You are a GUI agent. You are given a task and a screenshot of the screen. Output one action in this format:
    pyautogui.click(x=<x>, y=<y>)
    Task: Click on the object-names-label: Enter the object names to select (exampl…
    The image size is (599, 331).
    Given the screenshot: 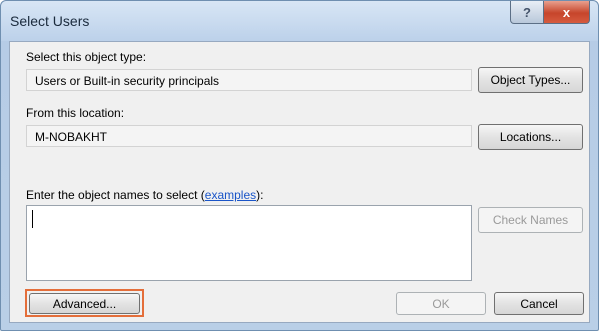 What is the action you would take?
    pyautogui.click(x=144, y=195)
    